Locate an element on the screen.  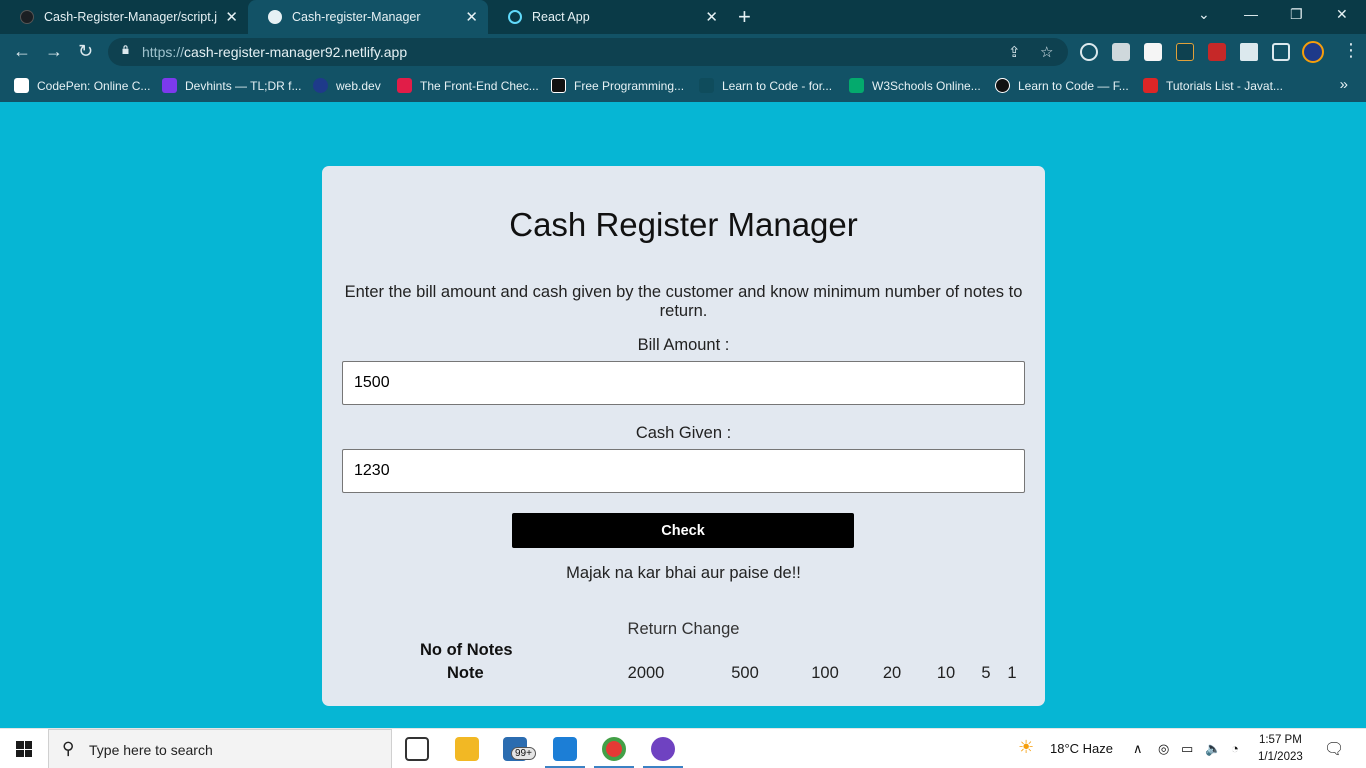
lock-icon is located at coordinates (125, 49).